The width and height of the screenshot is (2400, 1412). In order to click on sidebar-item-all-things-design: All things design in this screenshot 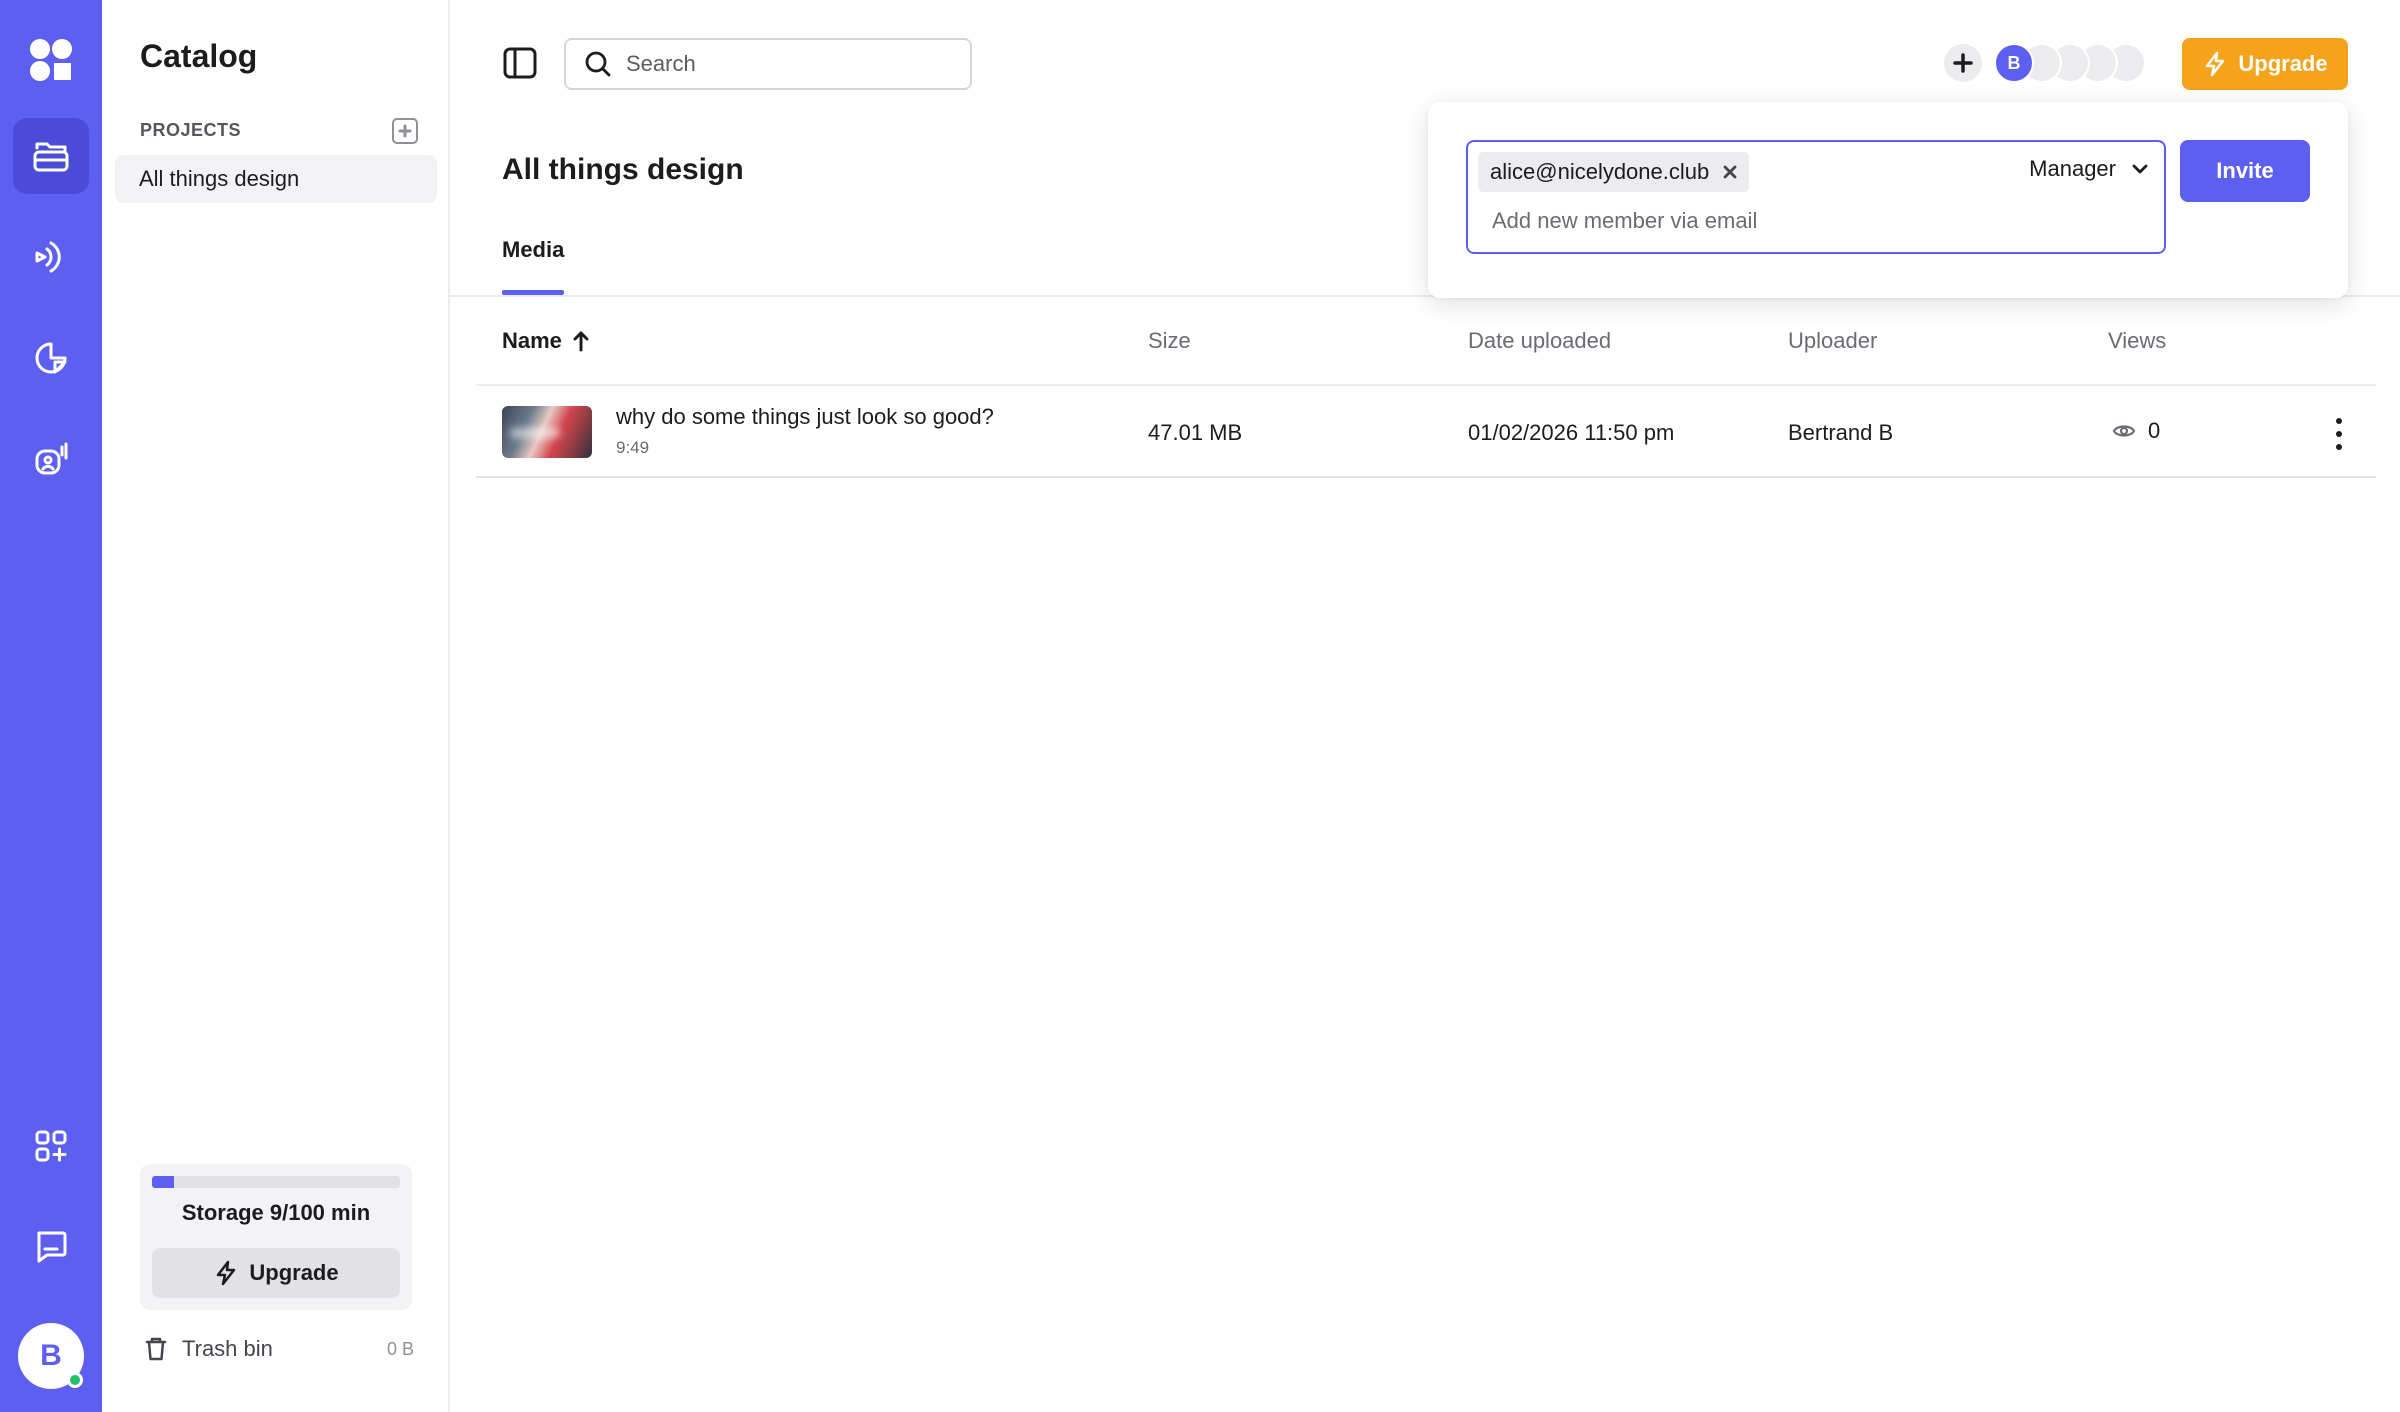, I will do `click(276, 179)`.